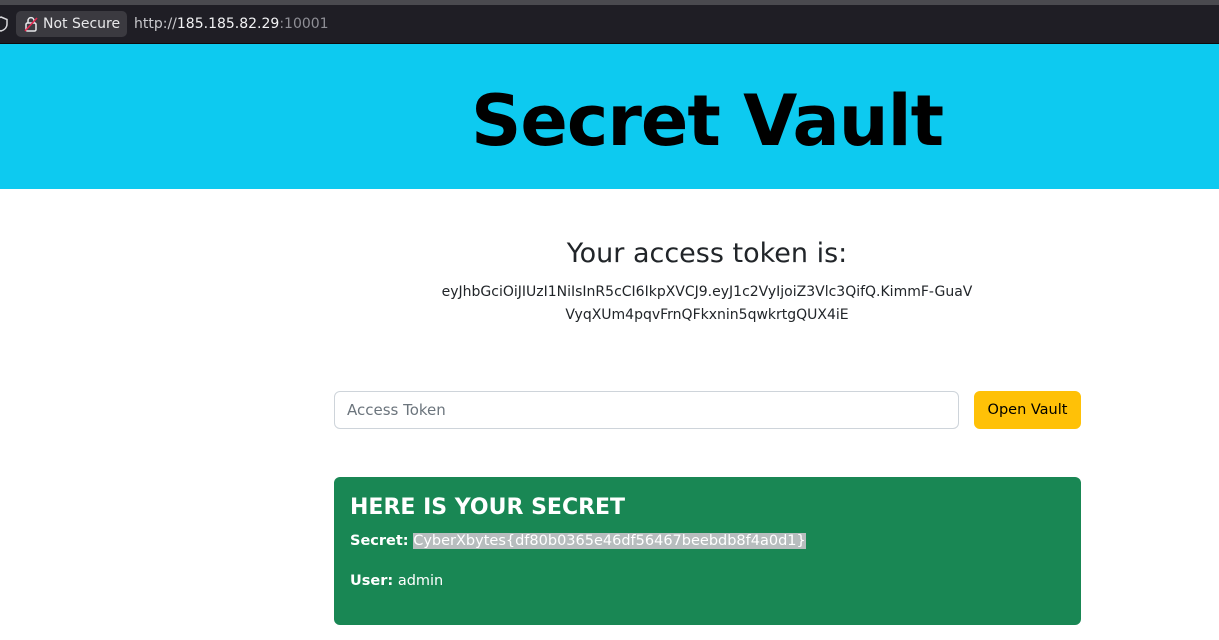  I want to click on user-line: User: admin, so click(396, 581).